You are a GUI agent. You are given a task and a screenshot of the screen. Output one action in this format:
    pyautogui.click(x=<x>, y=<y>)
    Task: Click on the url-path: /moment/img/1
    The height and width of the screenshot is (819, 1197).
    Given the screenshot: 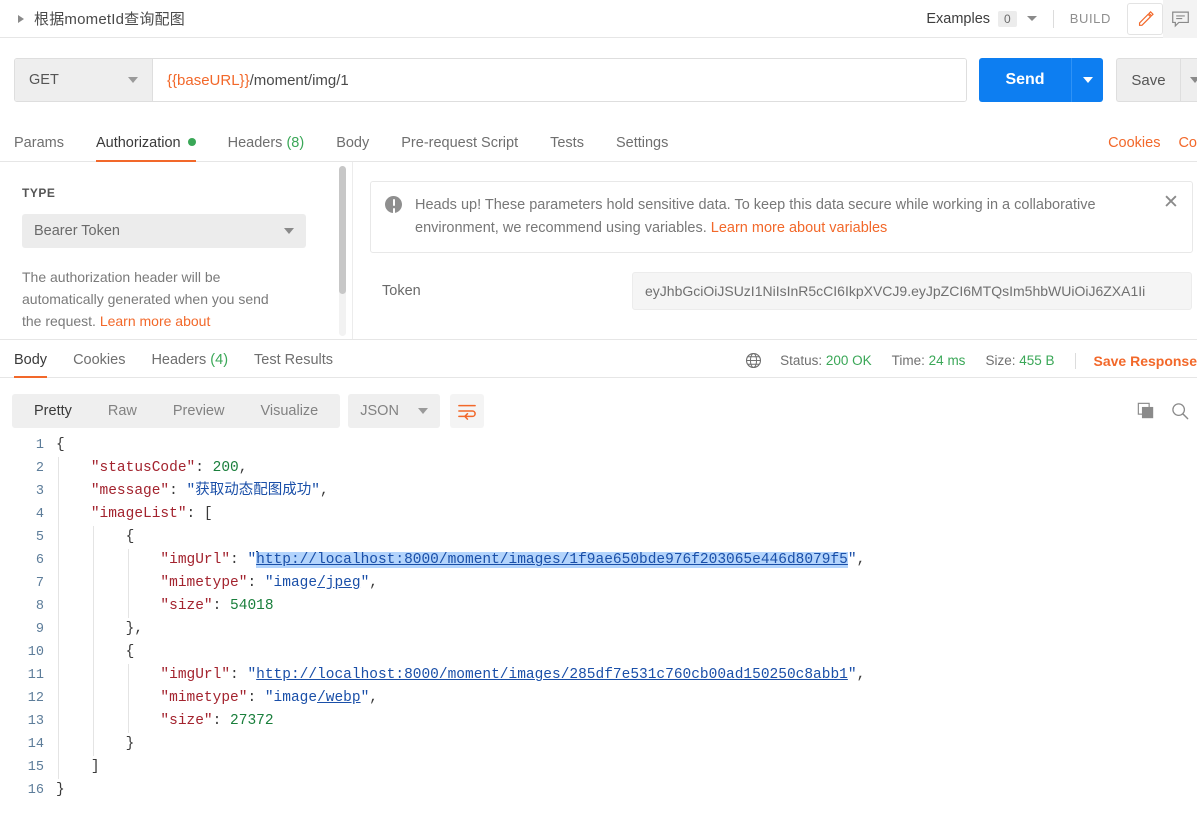 What is the action you would take?
    pyautogui.click(x=299, y=80)
    